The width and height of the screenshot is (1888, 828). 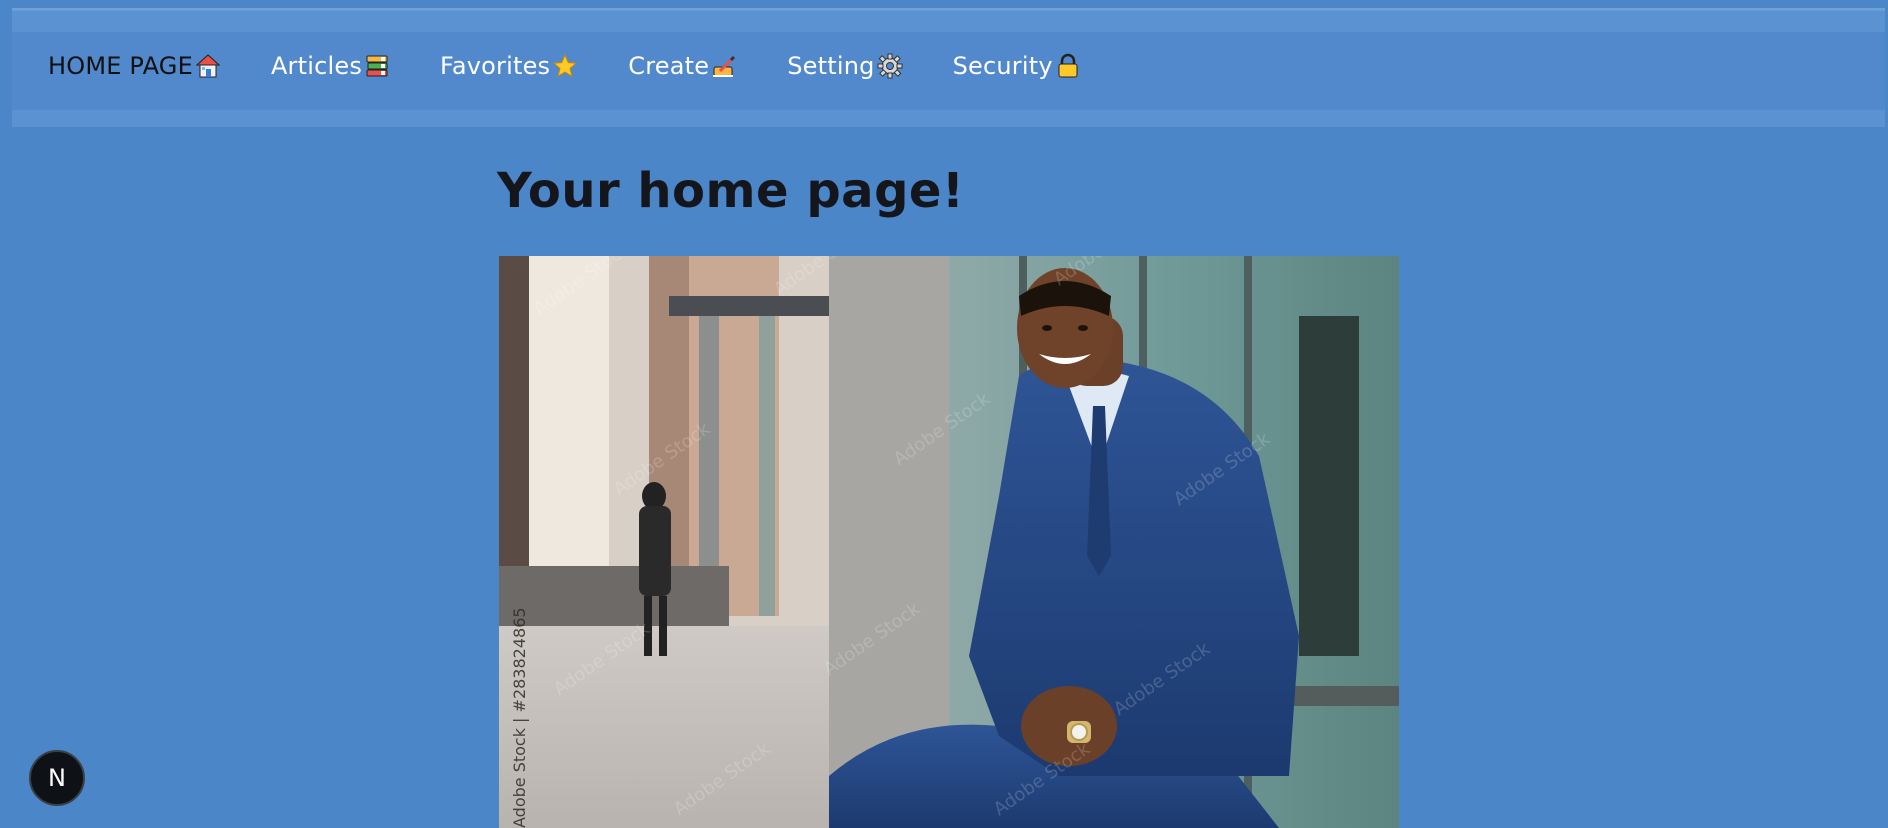 I want to click on nav-item-home: HOME PAGE, so click(x=134, y=66).